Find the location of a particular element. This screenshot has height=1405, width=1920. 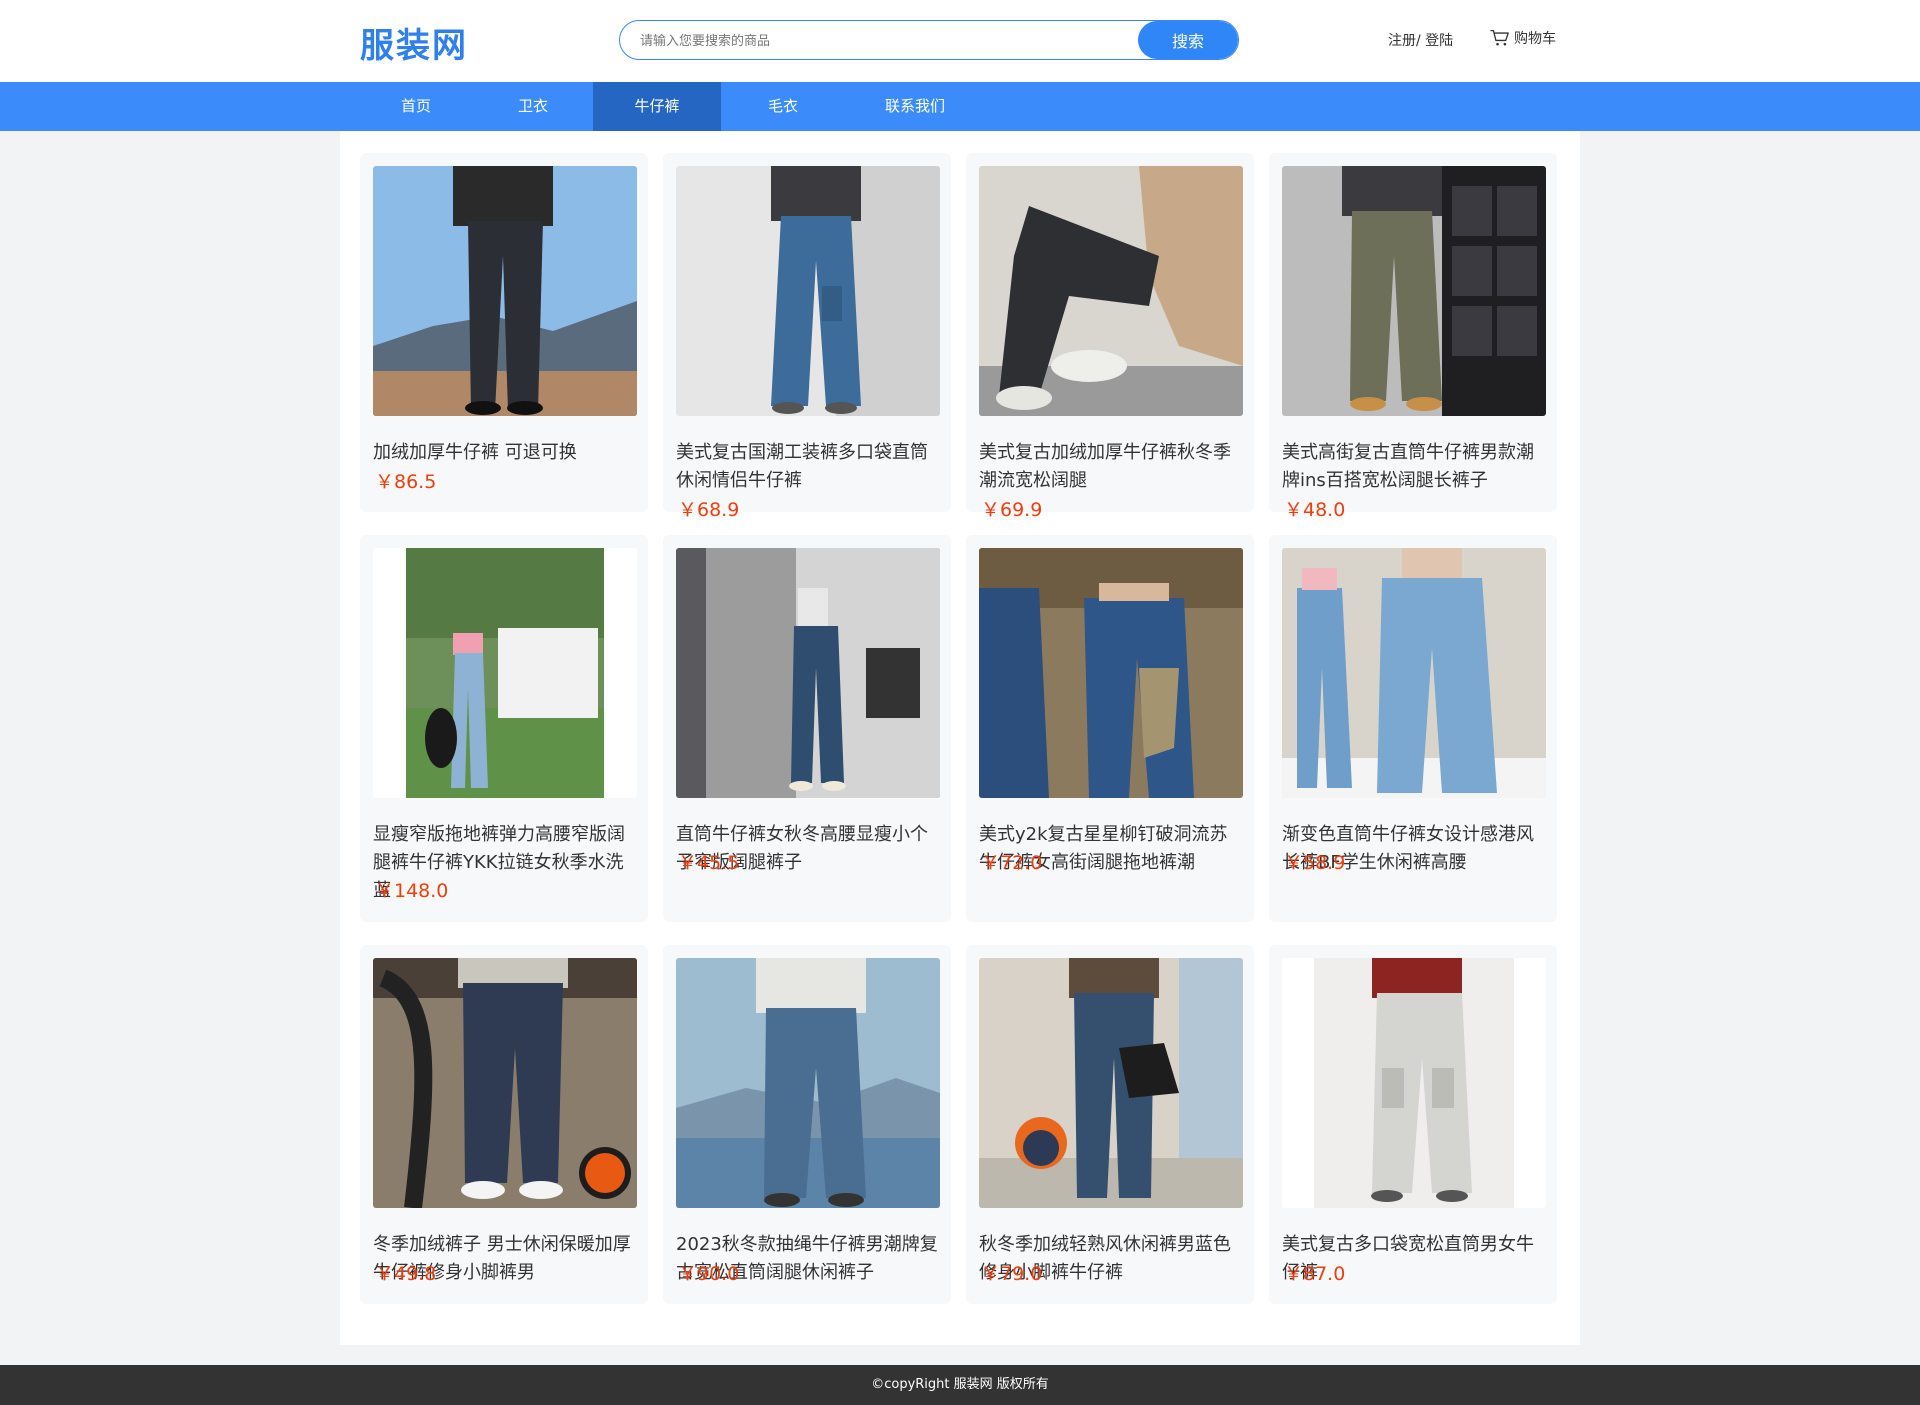

product-card: 显瘦窄版拖地裤弹力高腰窄版阔腿裤牛仔裤YKK拉链女秋季水洗蓝 ￥148.0 is located at coordinates (504, 728).